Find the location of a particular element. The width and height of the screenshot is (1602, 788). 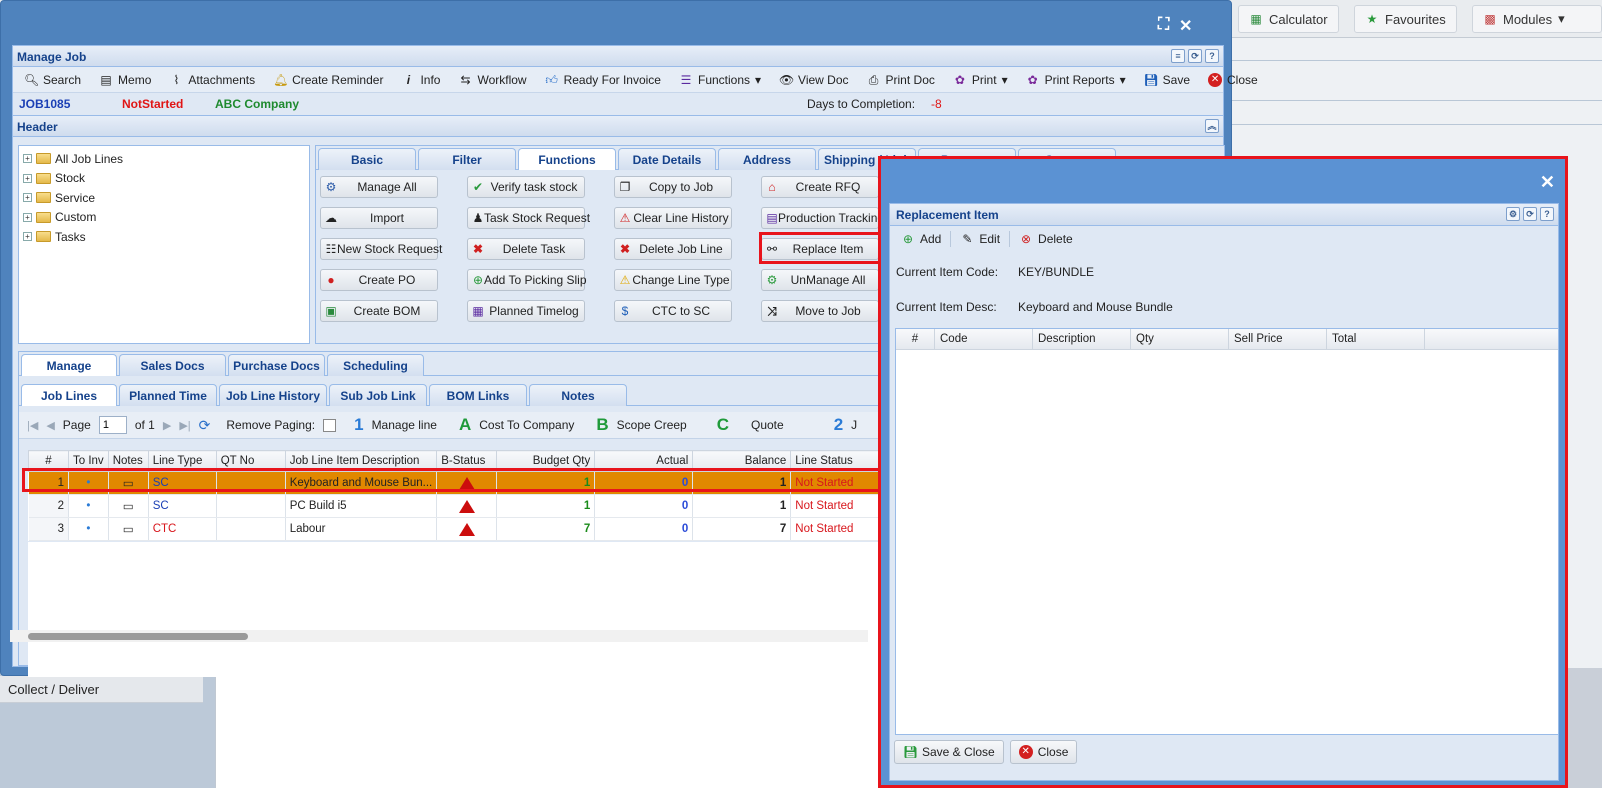

tab-manage: Manage is located at coordinates (69, 365).